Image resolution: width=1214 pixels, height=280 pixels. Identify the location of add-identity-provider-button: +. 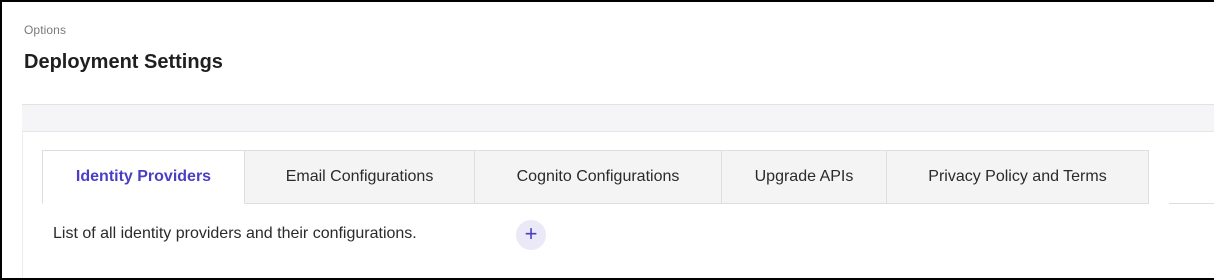
(531, 235).